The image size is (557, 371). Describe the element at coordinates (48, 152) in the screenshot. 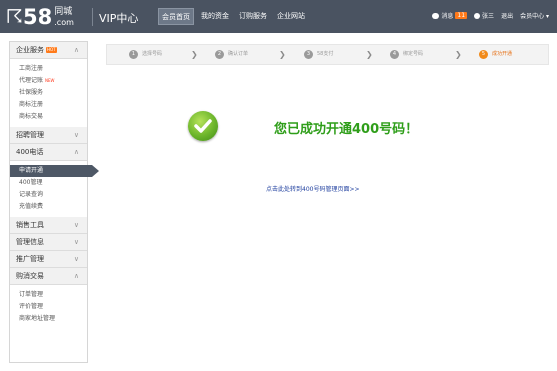

I see `sidebar-group-400-phone: 400电话 ∧` at that location.